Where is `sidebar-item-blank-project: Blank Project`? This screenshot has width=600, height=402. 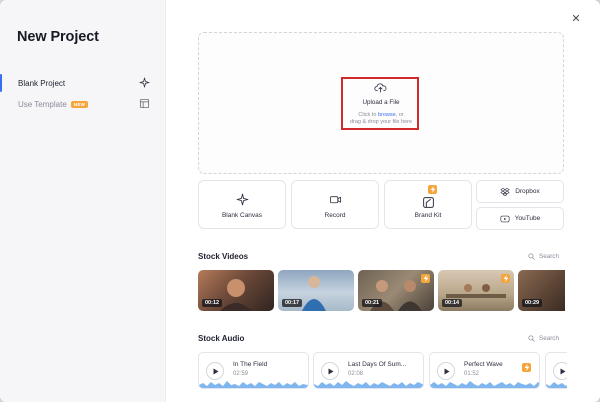 sidebar-item-blank-project: Blank Project is located at coordinates (83, 83).